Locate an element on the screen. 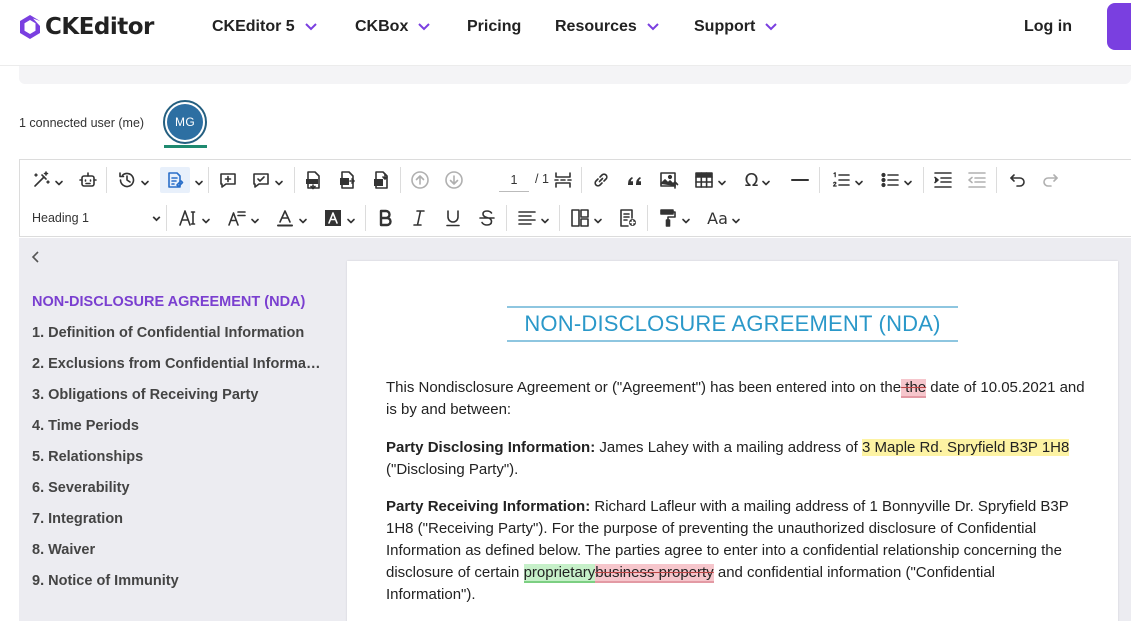 This screenshot has height=621, width=1131. ai-chat-icon is located at coordinates (88, 179).